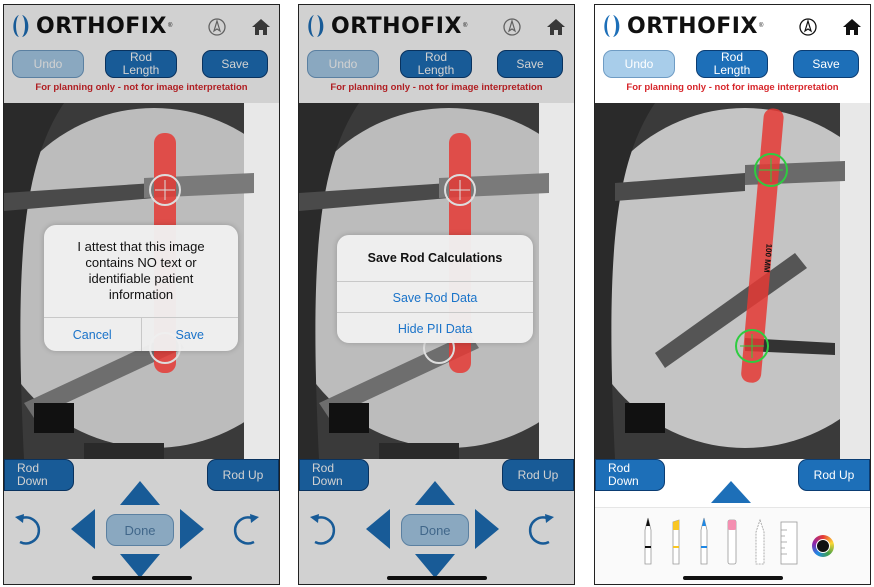 This screenshot has height=587, width=874. I want to click on markup-toolbar, so click(732, 545).